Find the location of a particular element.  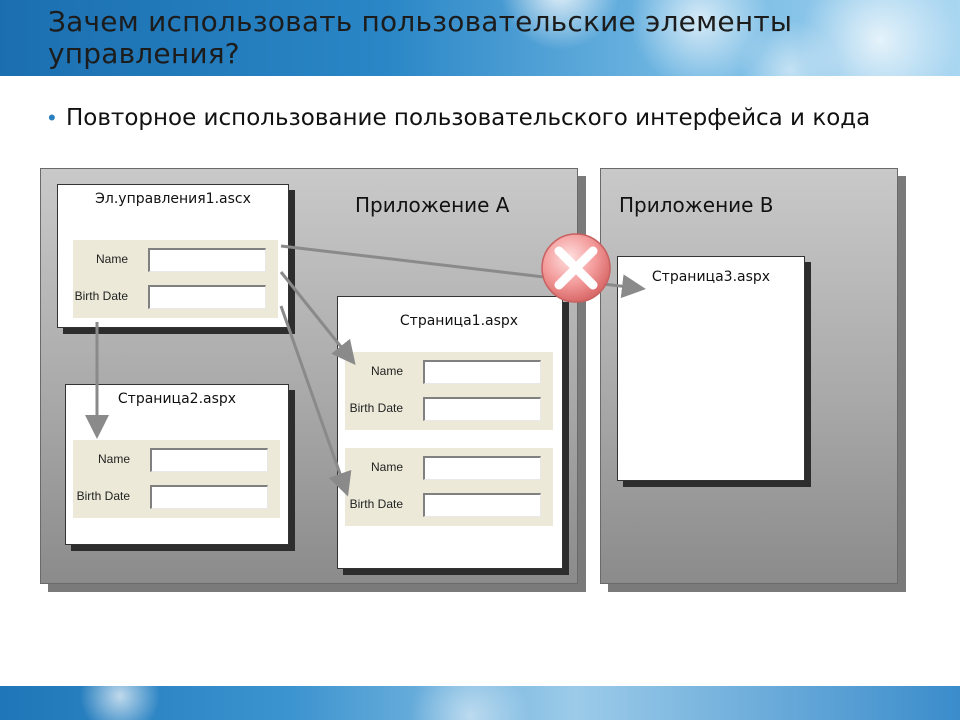

x-circle-icon is located at coordinates (576, 268).